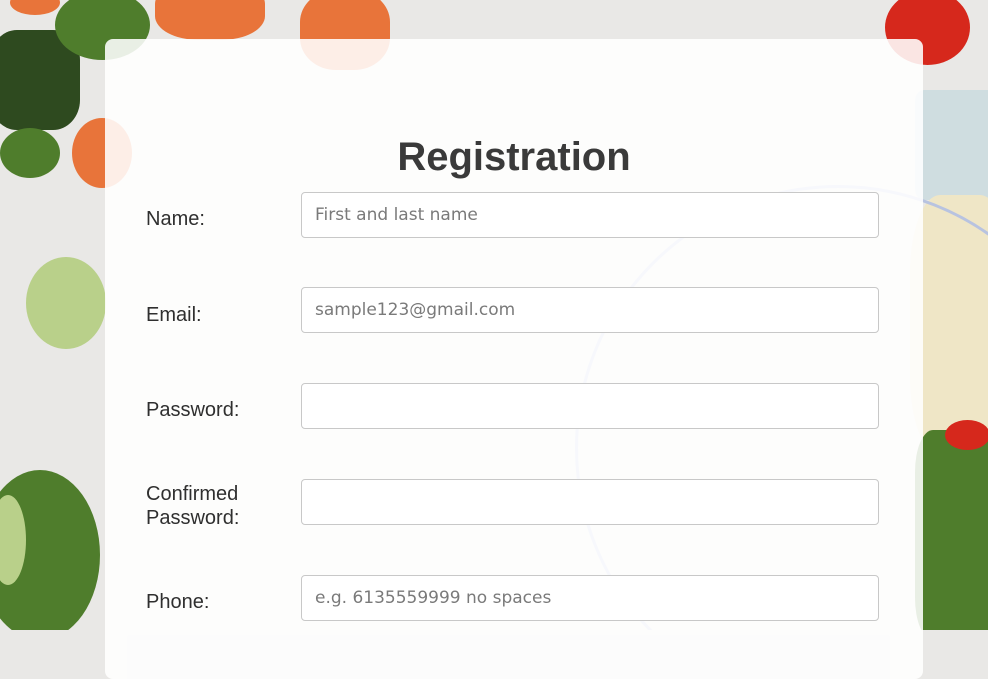 Image resolution: width=988 pixels, height=679 pixels. What do you see at coordinates (590, 502) in the screenshot?
I see `confirmed-password-input` at bounding box center [590, 502].